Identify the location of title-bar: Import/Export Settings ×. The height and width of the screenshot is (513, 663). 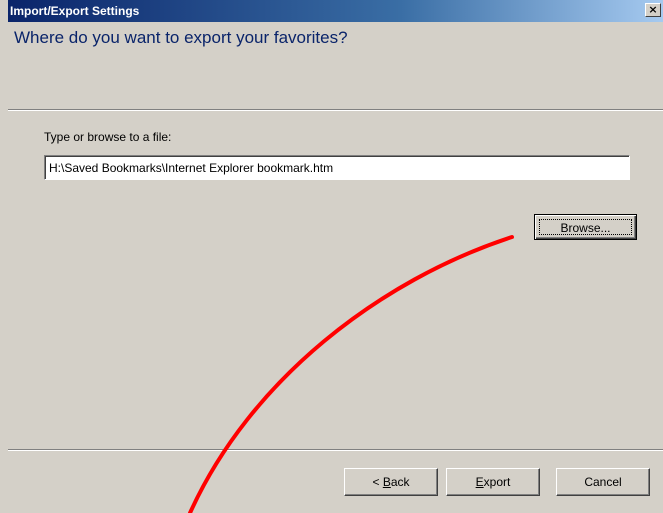
(335, 11).